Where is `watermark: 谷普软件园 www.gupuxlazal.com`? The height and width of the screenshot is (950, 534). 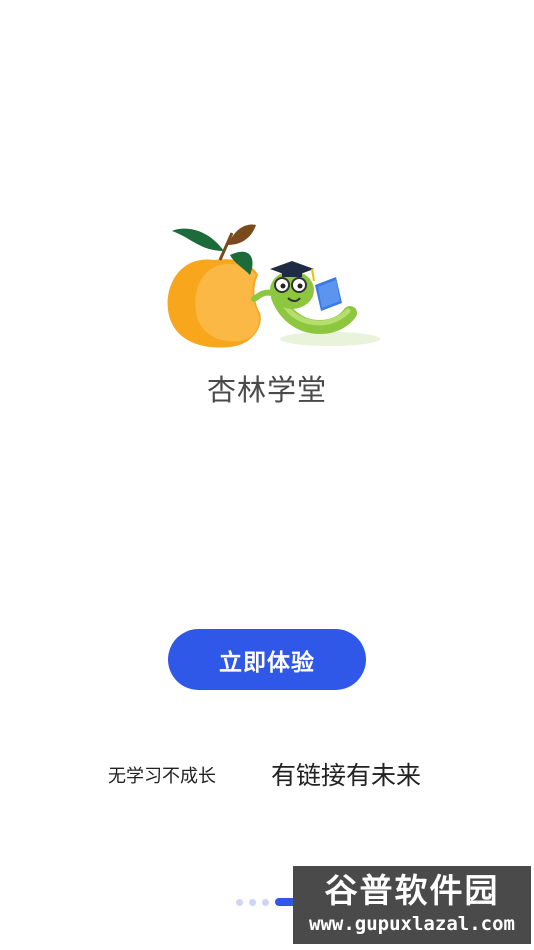
watermark: 谷普软件园 www.gupuxlazal.com is located at coordinates (412, 905).